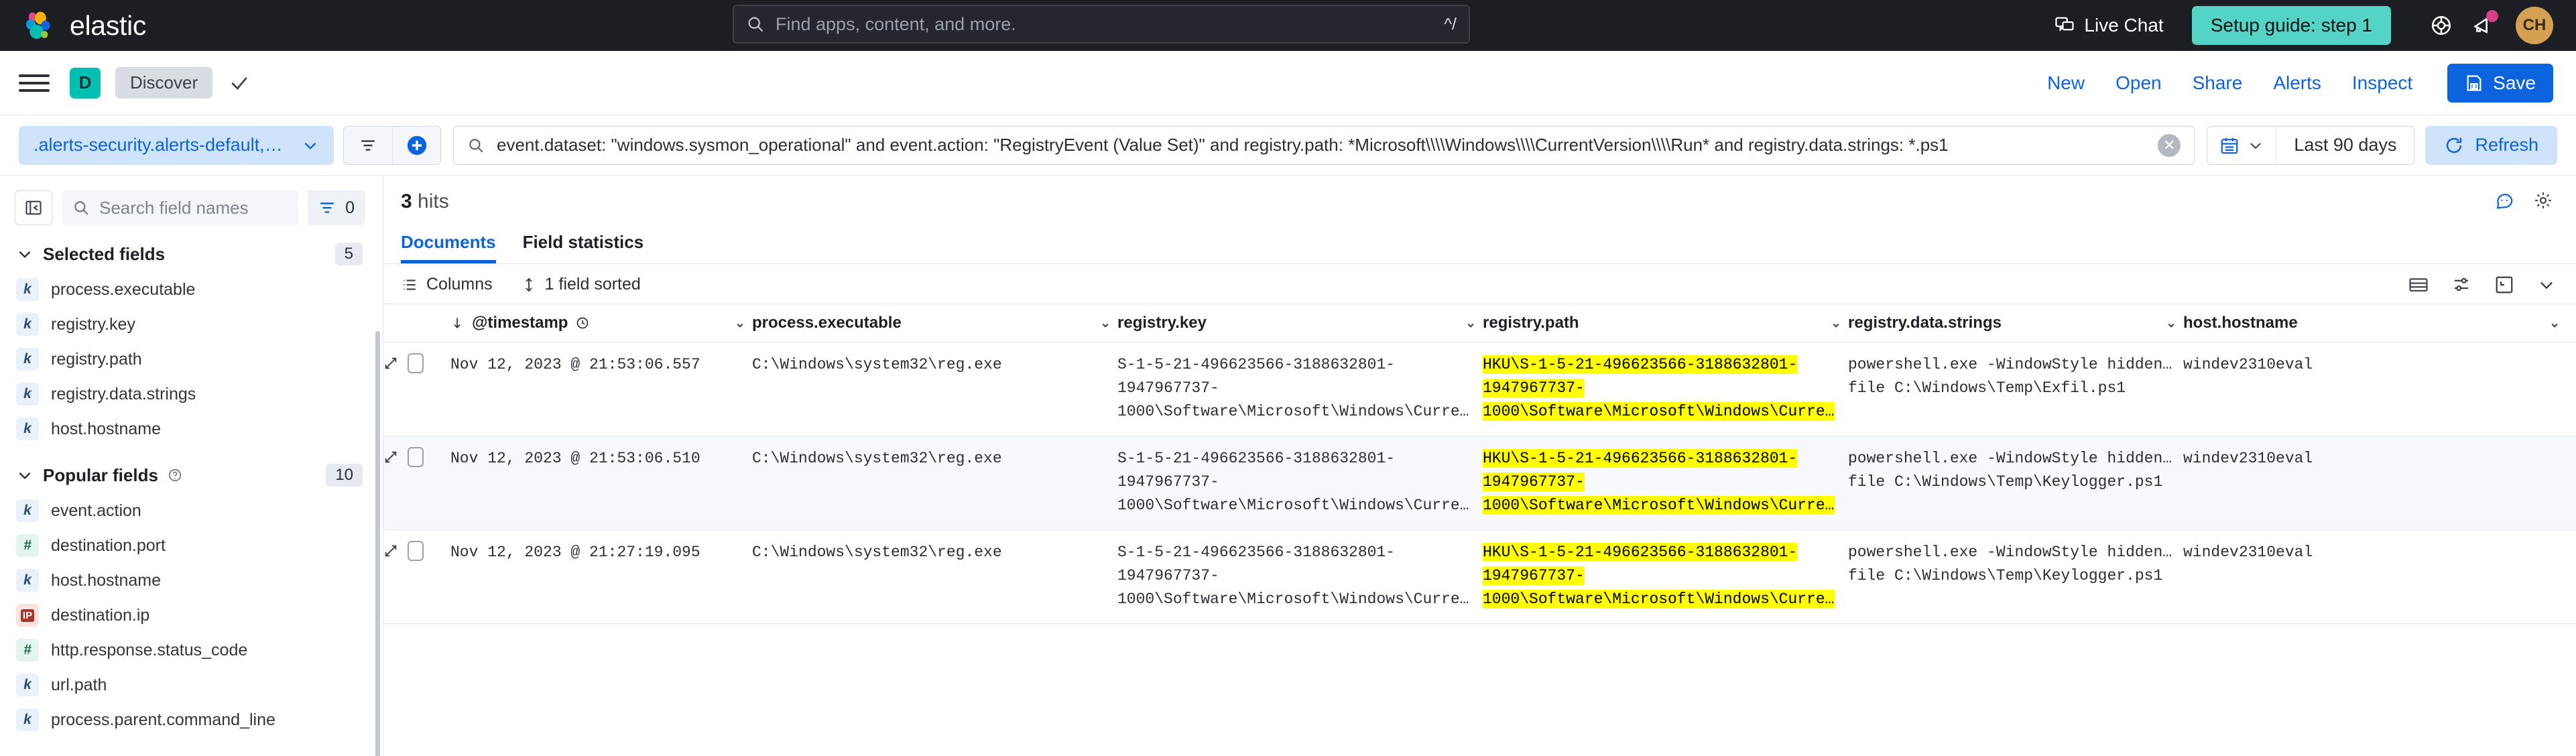 This screenshot has width=2576, height=756. I want to click on field-search-input: Search field names, so click(180, 208).